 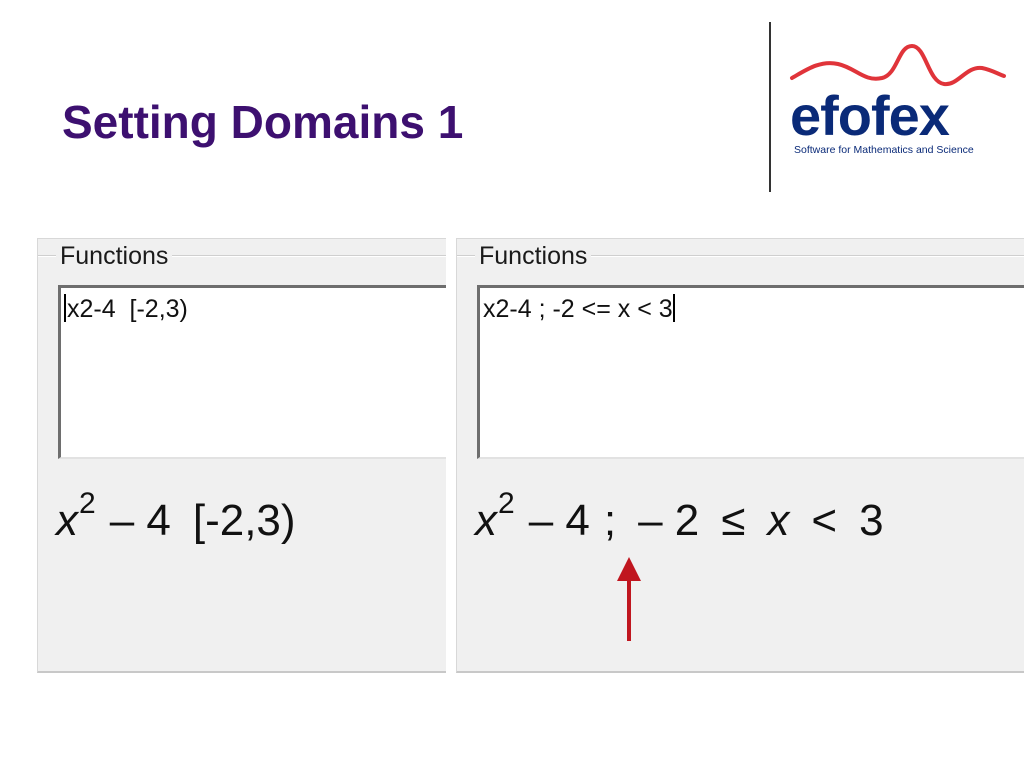 I want to click on math-operator-lt: <, so click(x=824, y=520).